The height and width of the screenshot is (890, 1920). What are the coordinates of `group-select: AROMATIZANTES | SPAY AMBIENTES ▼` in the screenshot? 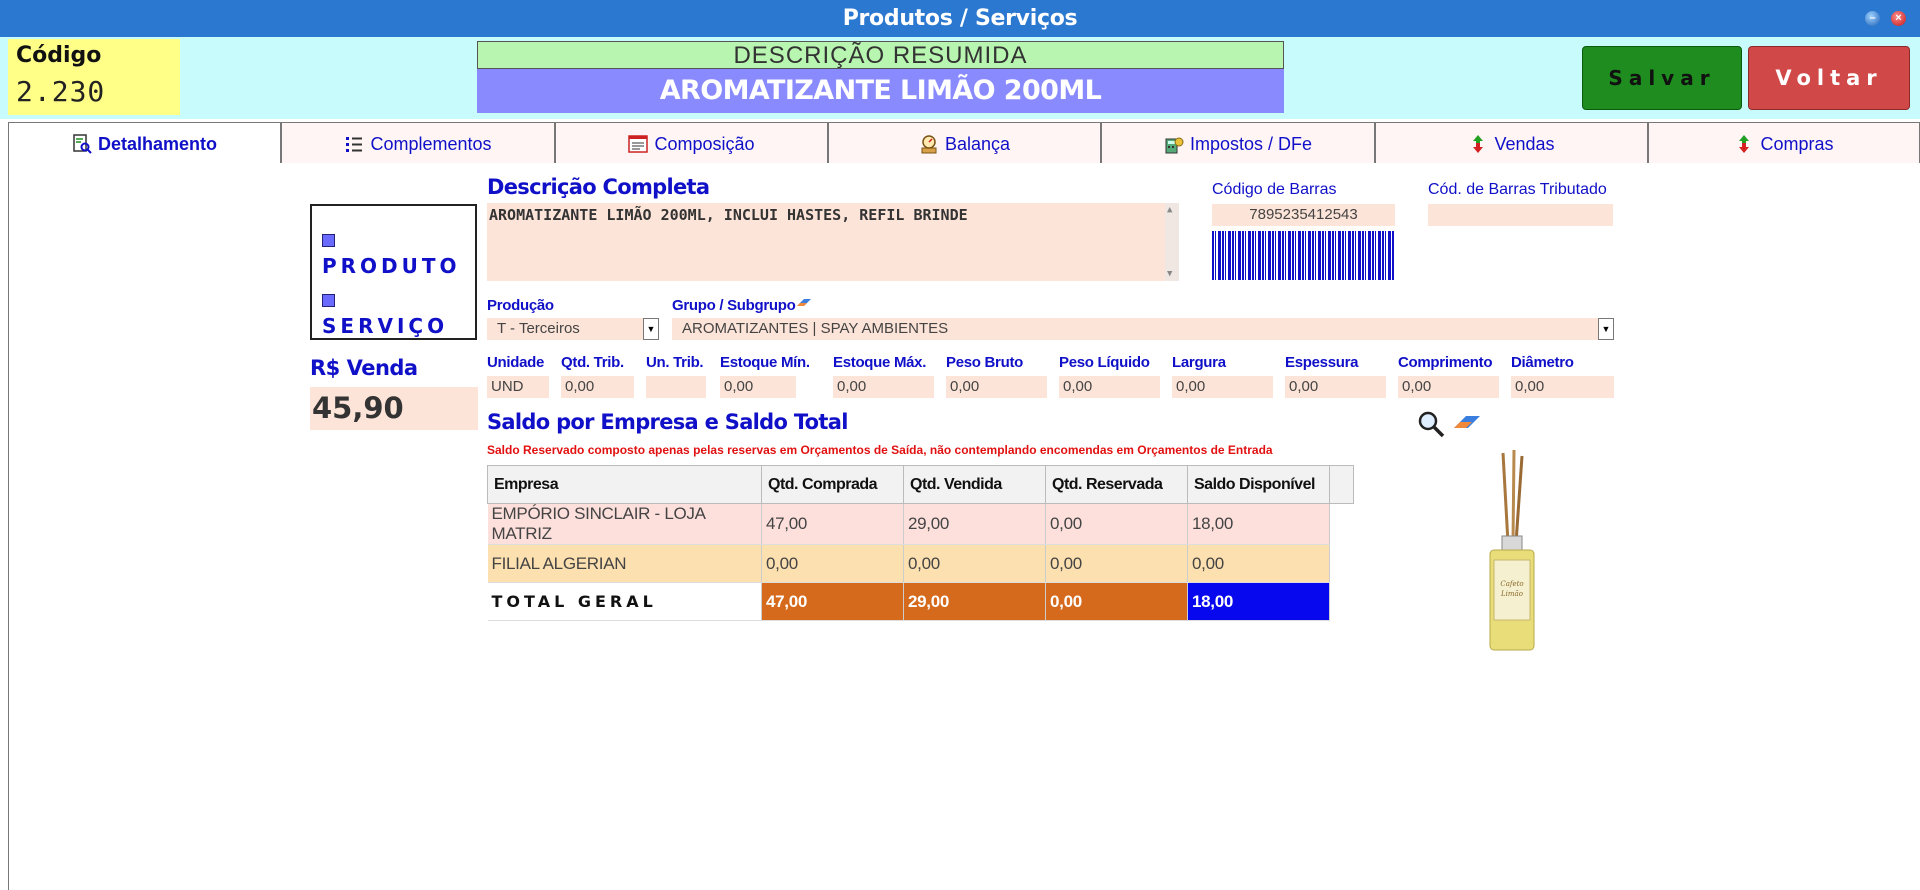 It's located at (1143, 329).